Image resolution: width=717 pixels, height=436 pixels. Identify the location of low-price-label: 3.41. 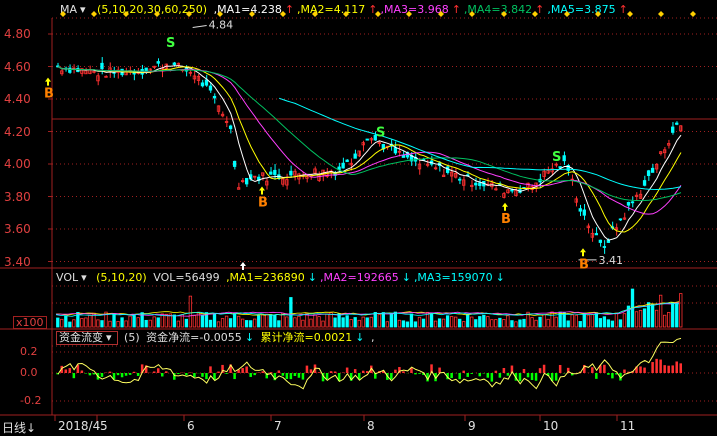
(611, 260).